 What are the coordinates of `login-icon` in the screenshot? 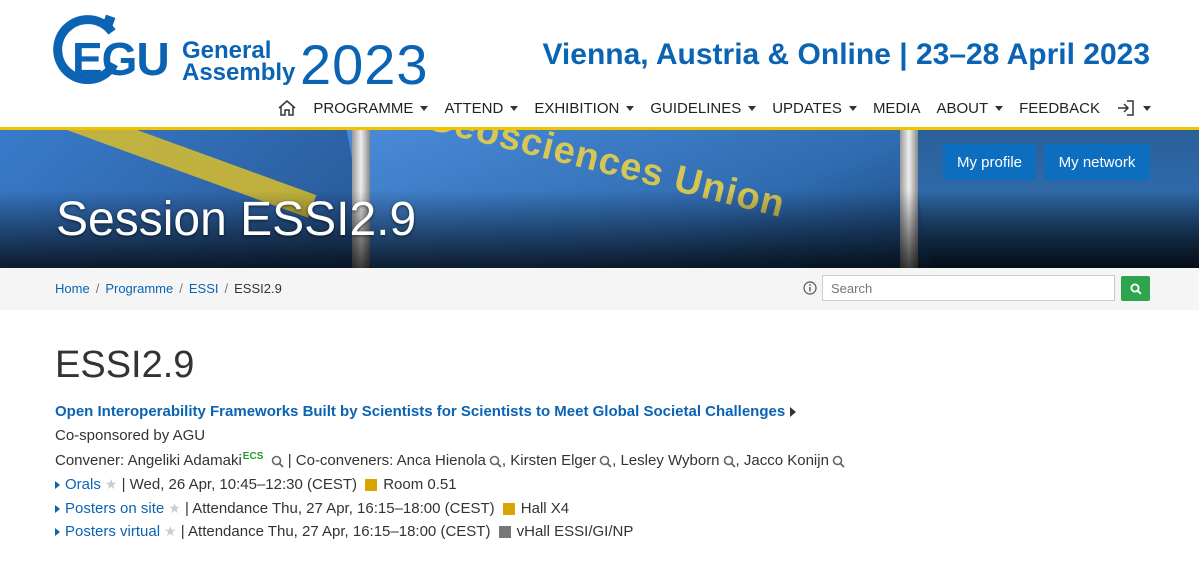 It's located at (1126, 108).